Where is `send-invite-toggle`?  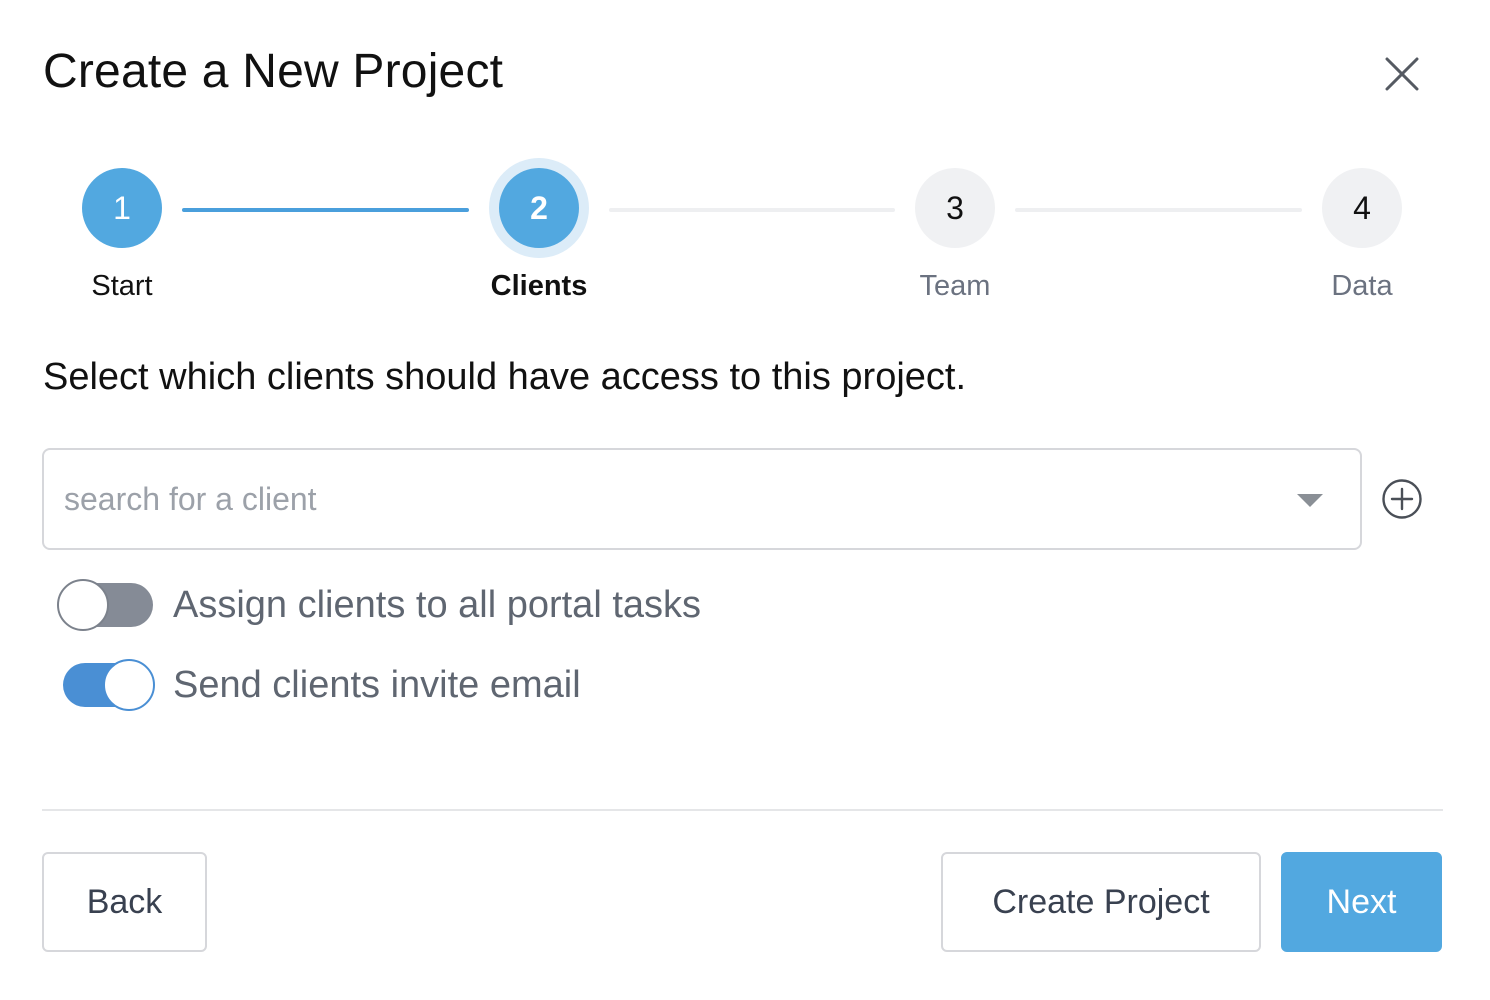
send-invite-toggle is located at coordinates (107, 685).